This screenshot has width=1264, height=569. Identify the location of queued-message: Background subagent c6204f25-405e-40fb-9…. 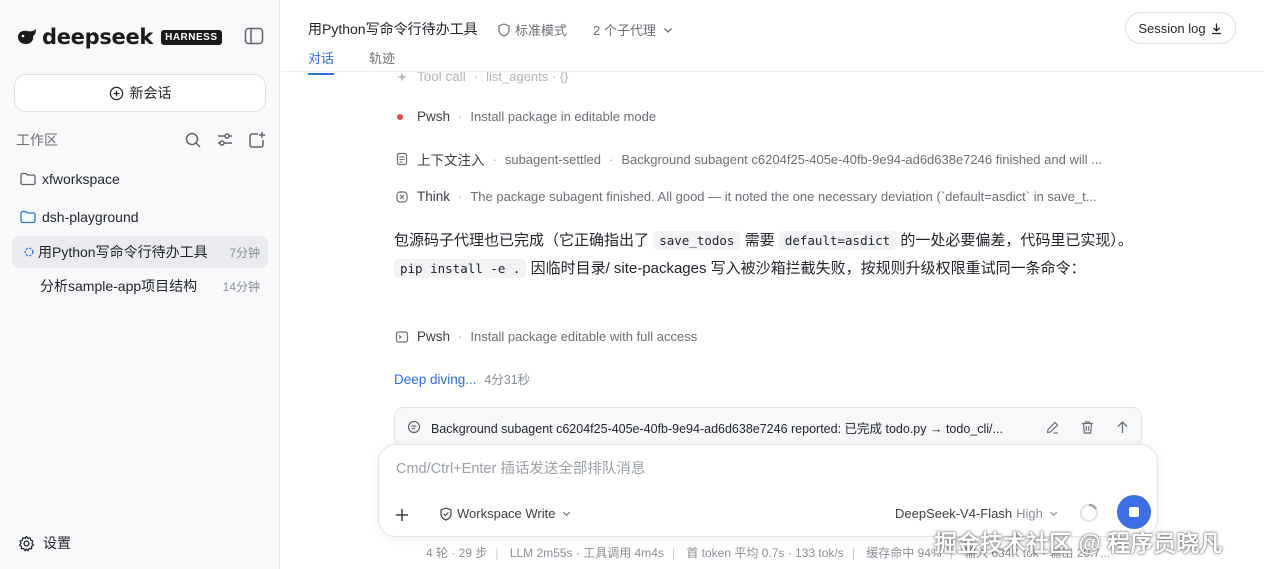
(768, 427).